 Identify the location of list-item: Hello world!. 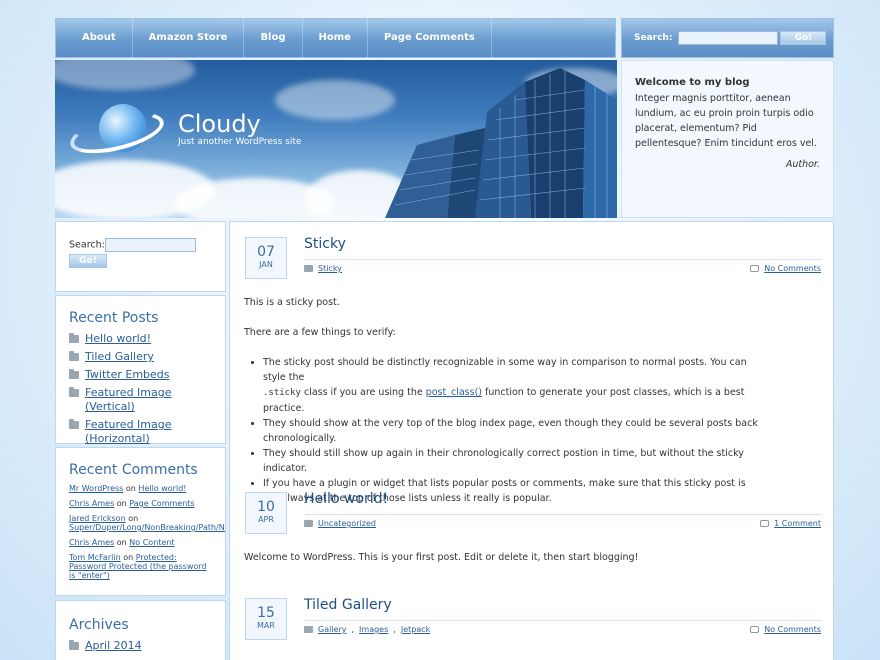
(140, 339).